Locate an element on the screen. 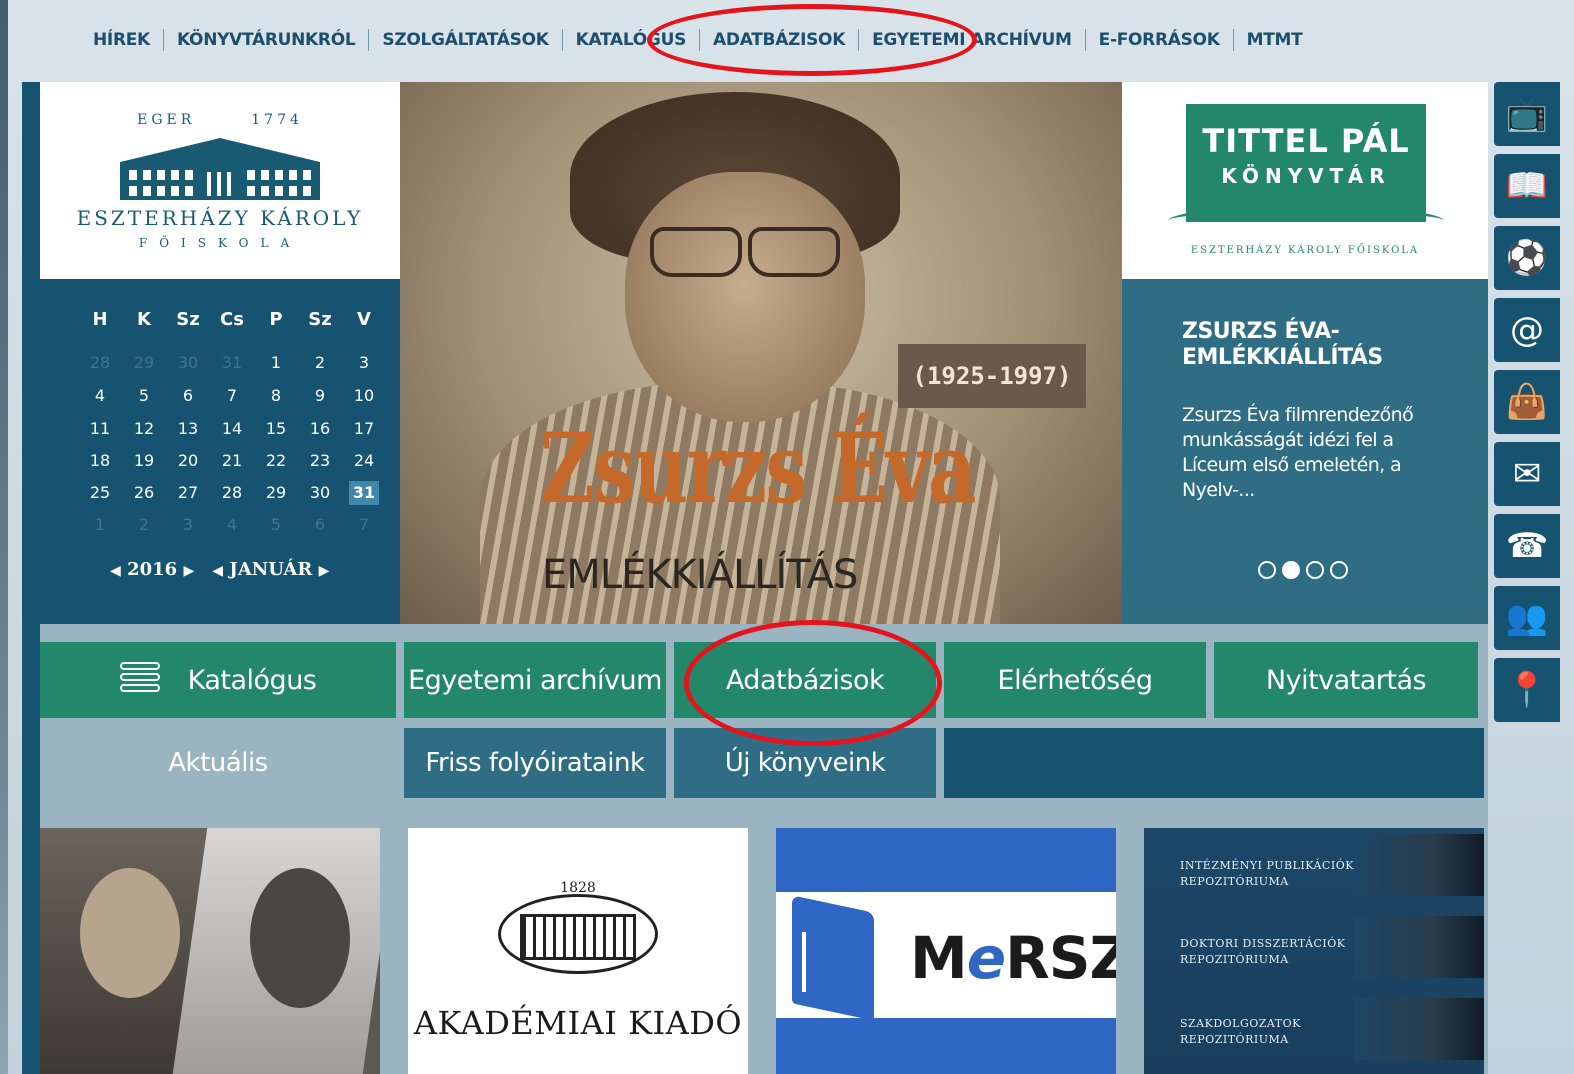 Image resolution: width=1574 pixels, height=1074 pixels. calendar-day: 14 is located at coordinates (232, 429).